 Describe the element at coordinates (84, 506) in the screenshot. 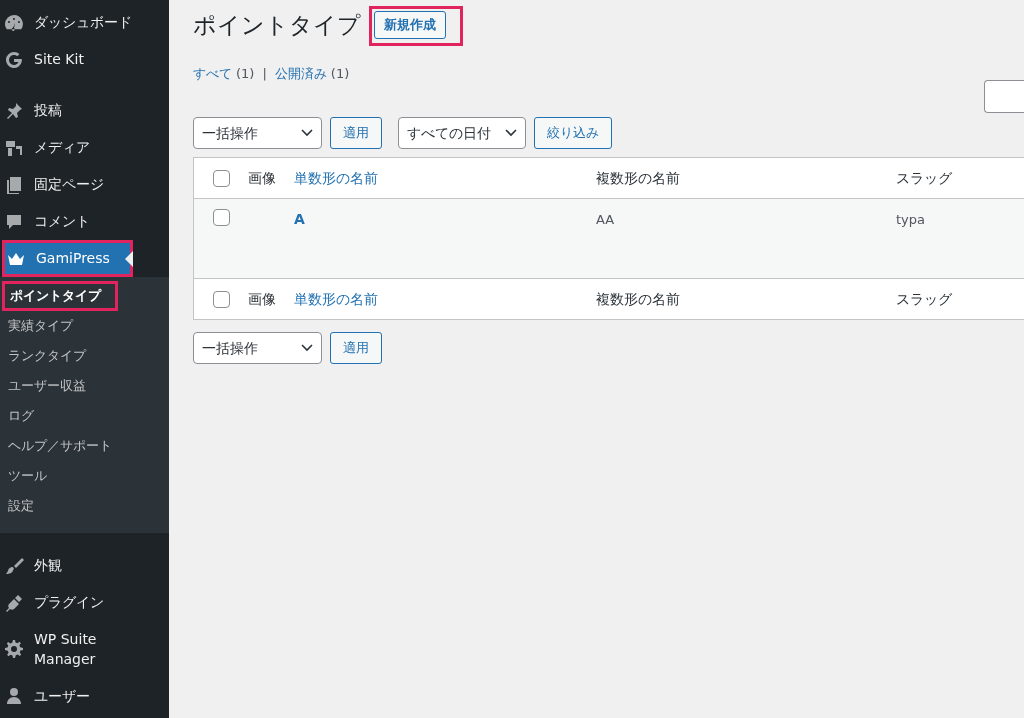

I see `submenu-item: 設定` at that location.